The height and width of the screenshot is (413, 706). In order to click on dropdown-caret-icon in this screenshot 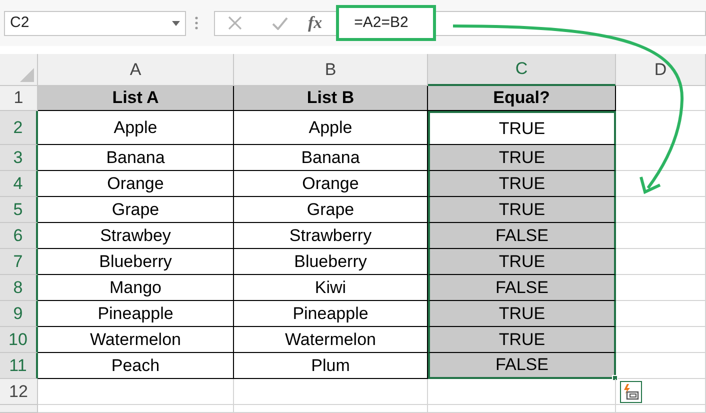, I will do `click(176, 23)`.